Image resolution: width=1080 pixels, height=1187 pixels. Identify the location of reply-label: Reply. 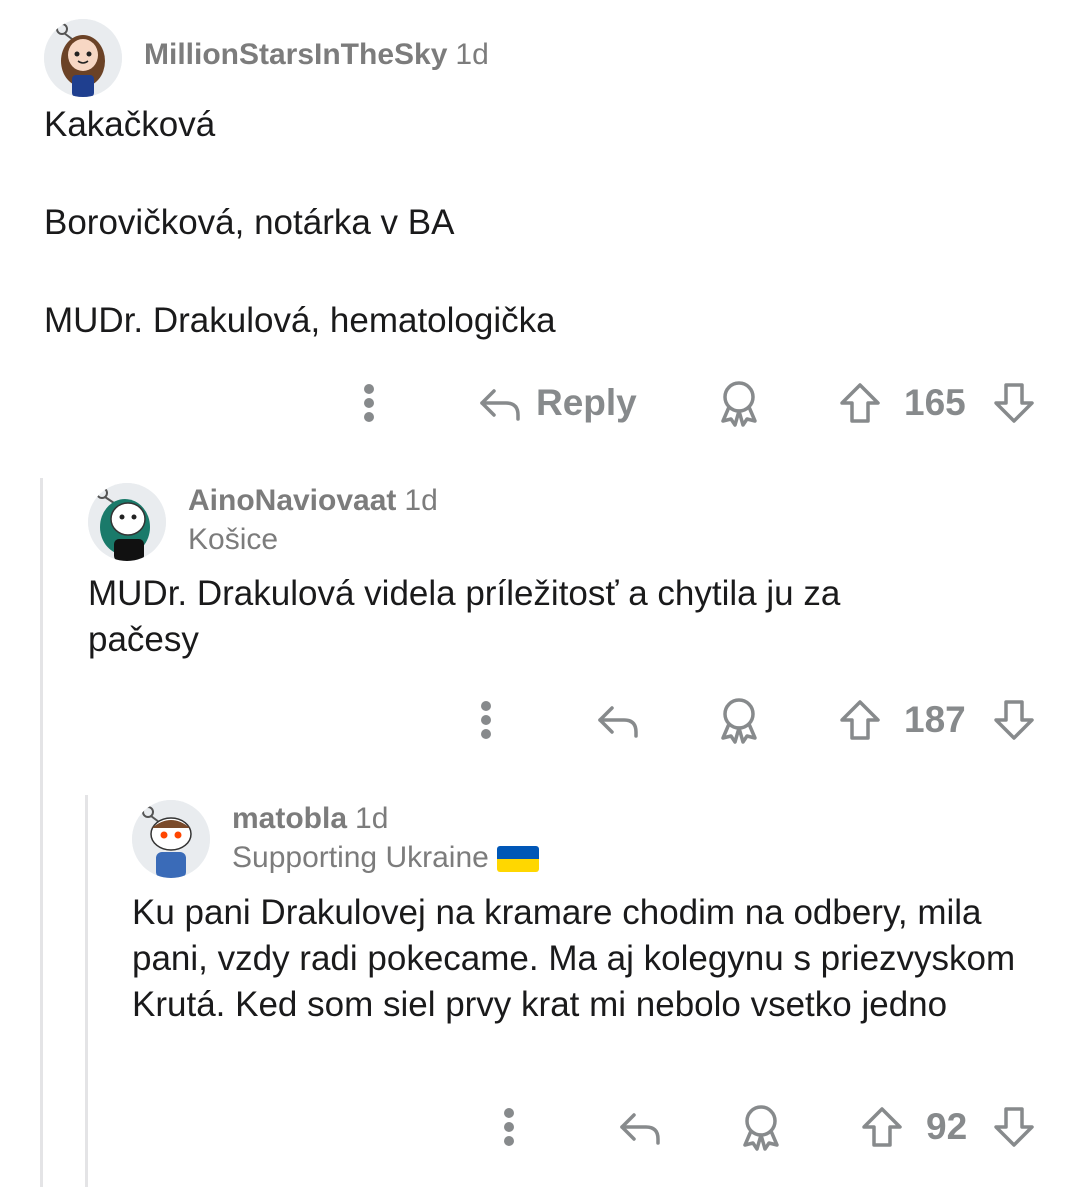
(586, 402).